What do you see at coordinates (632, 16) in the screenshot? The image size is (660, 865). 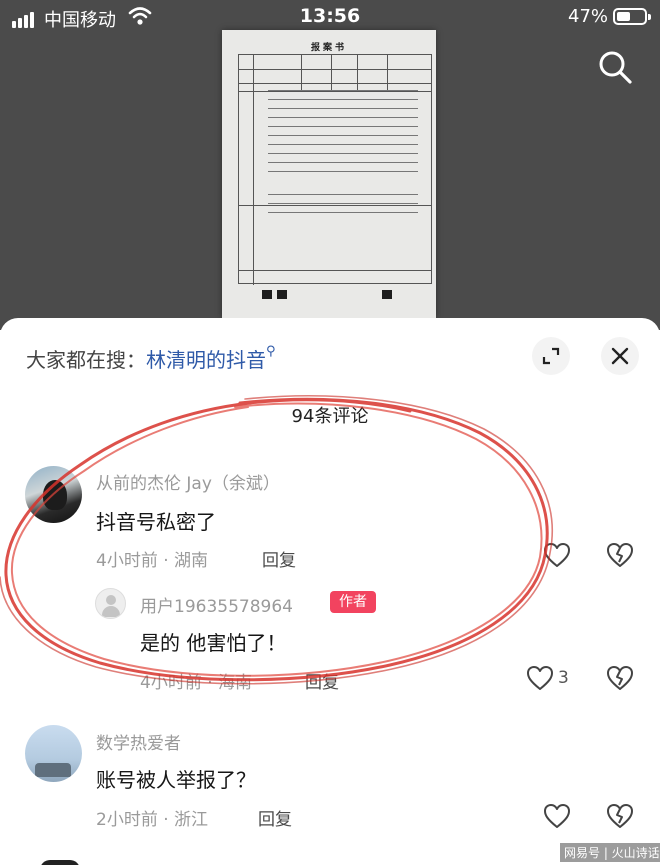 I see `battery-icon` at bounding box center [632, 16].